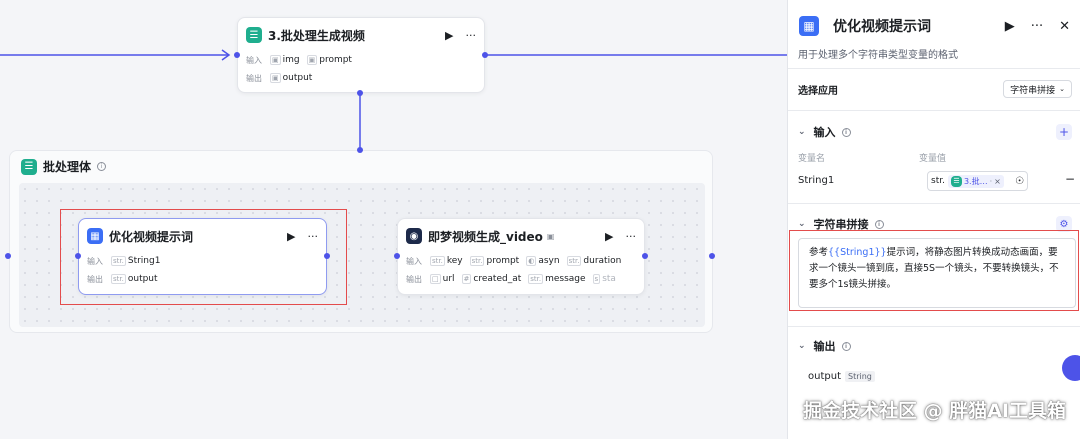  I want to click on col-var-name: 变量名, so click(812, 159).